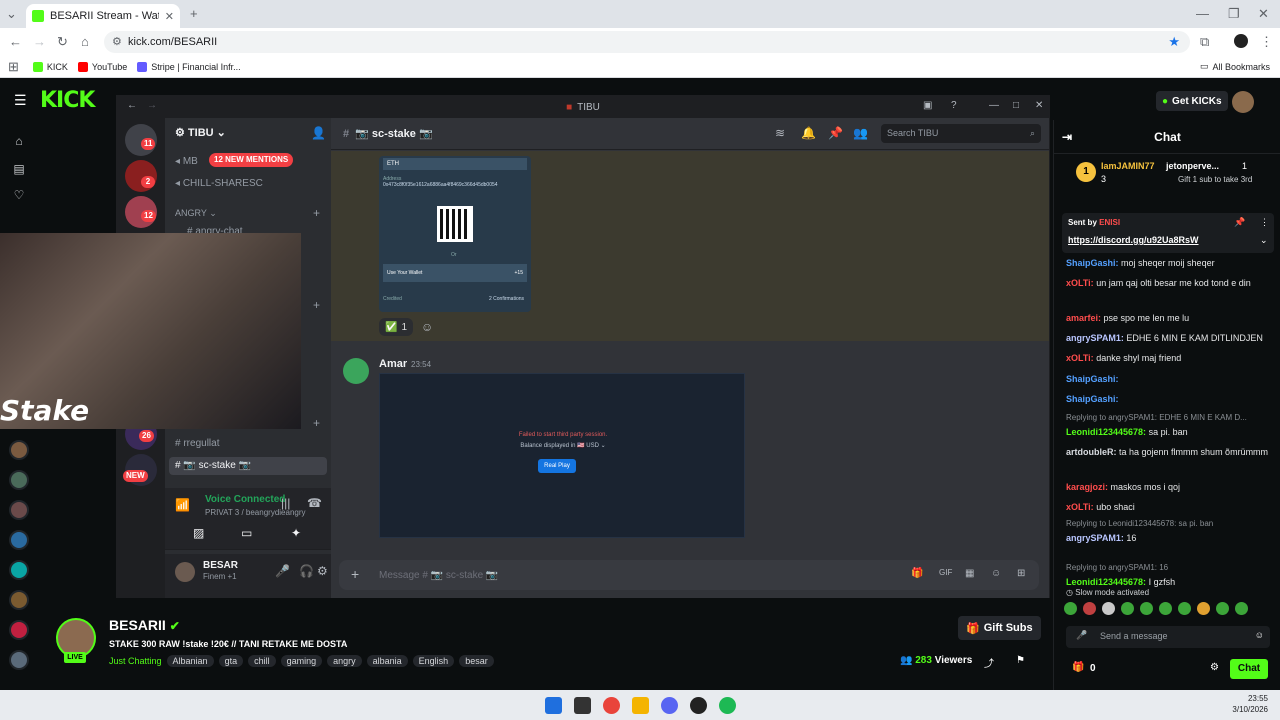 The width and height of the screenshot is (1280, 720). I want to click on start-menu-icon, so click(553, 705).